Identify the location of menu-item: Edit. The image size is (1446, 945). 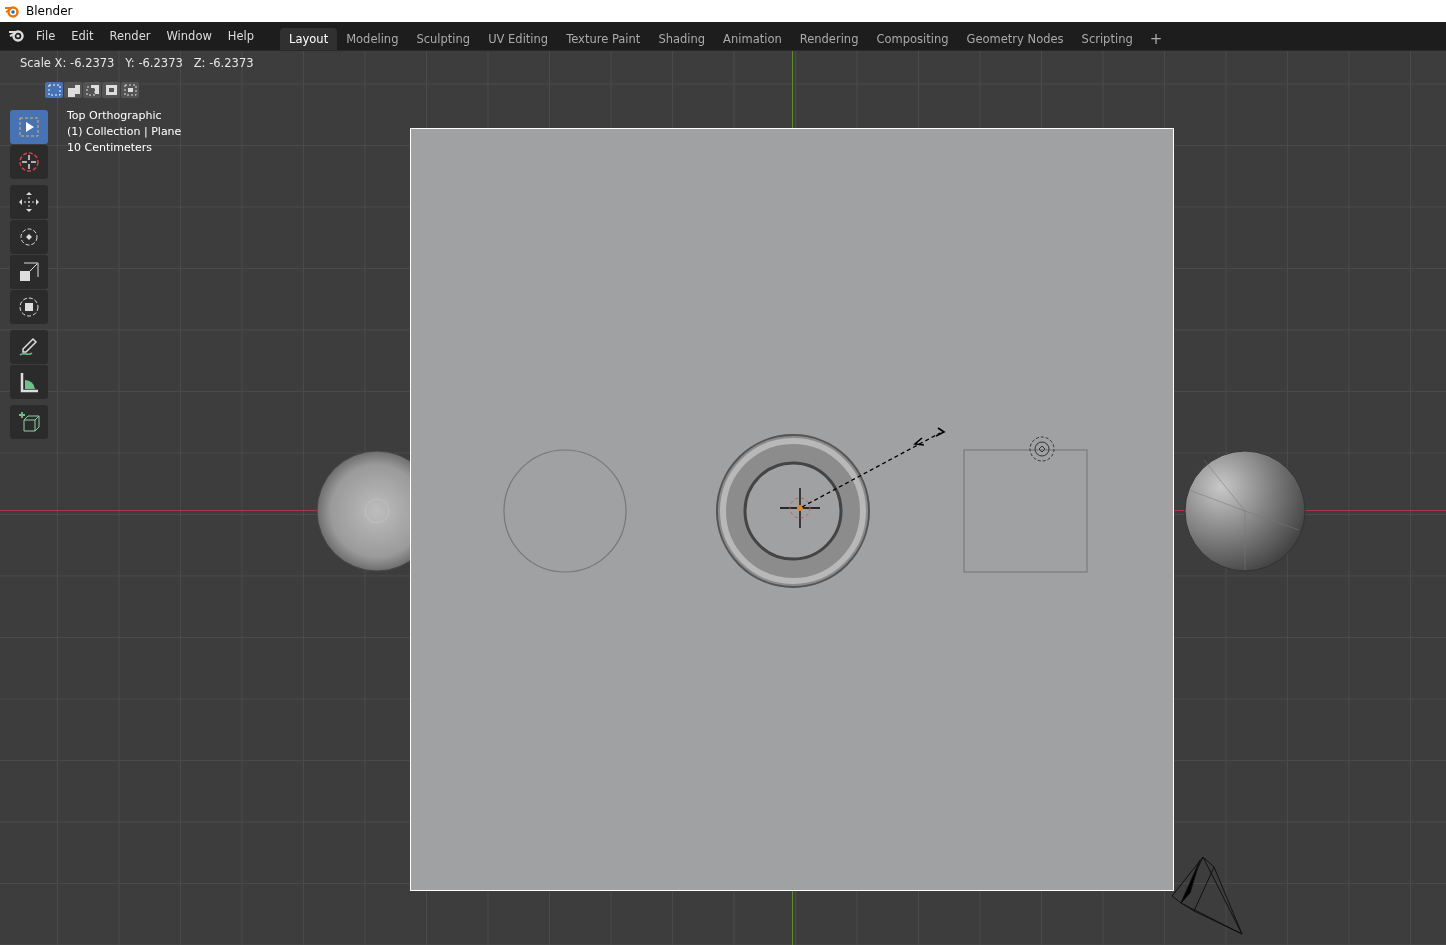
(82, 36).